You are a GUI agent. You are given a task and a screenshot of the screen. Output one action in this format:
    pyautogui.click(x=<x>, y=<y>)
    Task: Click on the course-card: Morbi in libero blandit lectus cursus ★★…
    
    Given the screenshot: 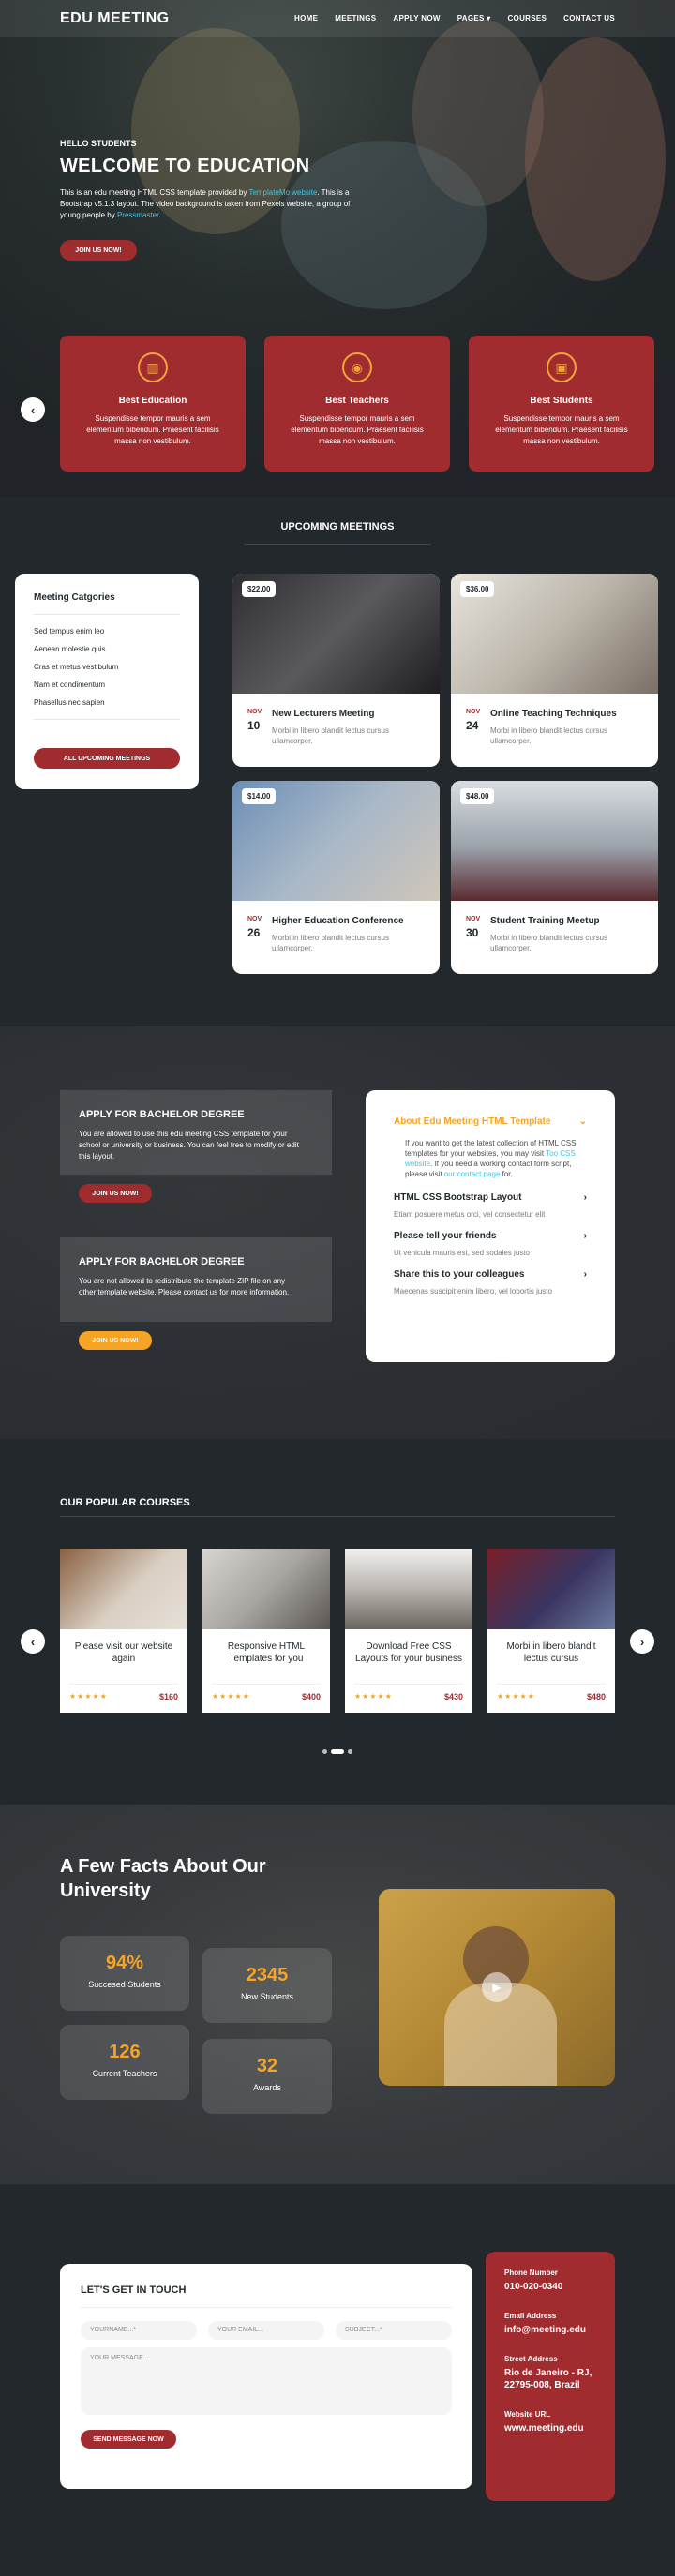 What is the action you would take?
    pyautogui.click(x=551, y=1631)
    